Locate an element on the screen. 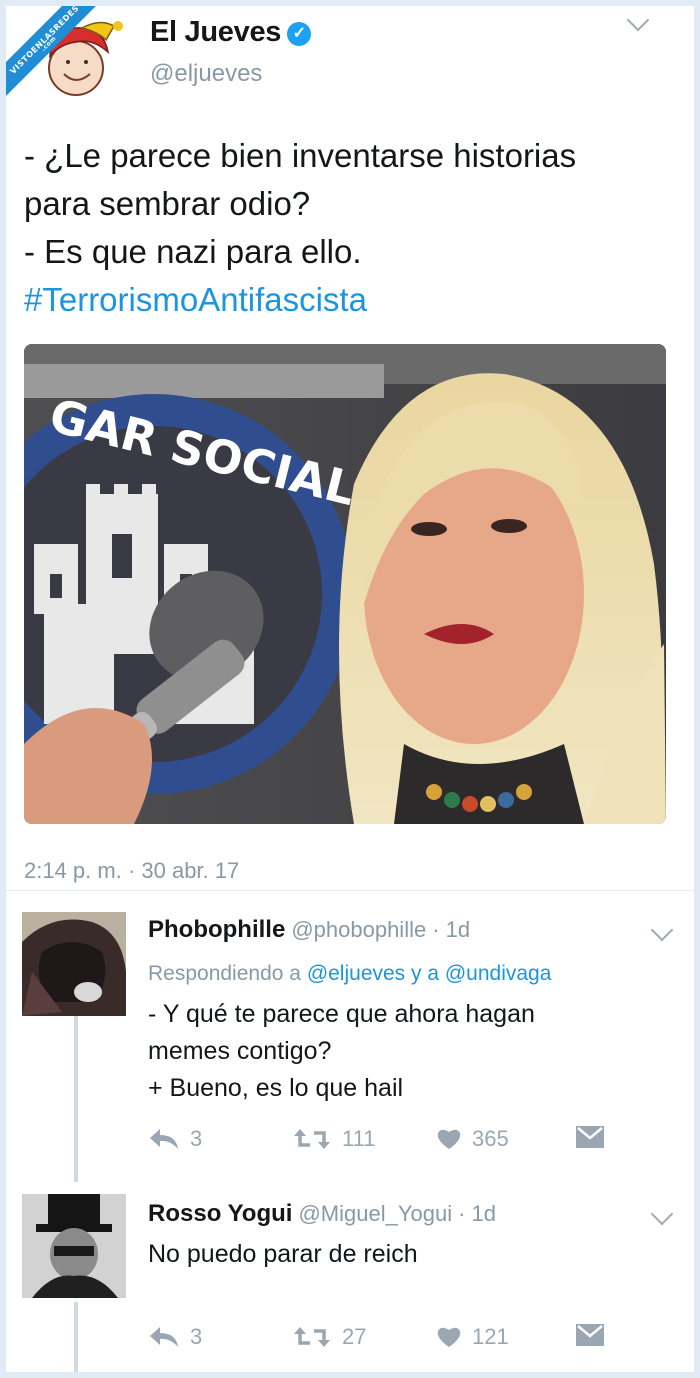  reply-author: Phobophille @phobophille · 1d is located at coordinates (309, 930).